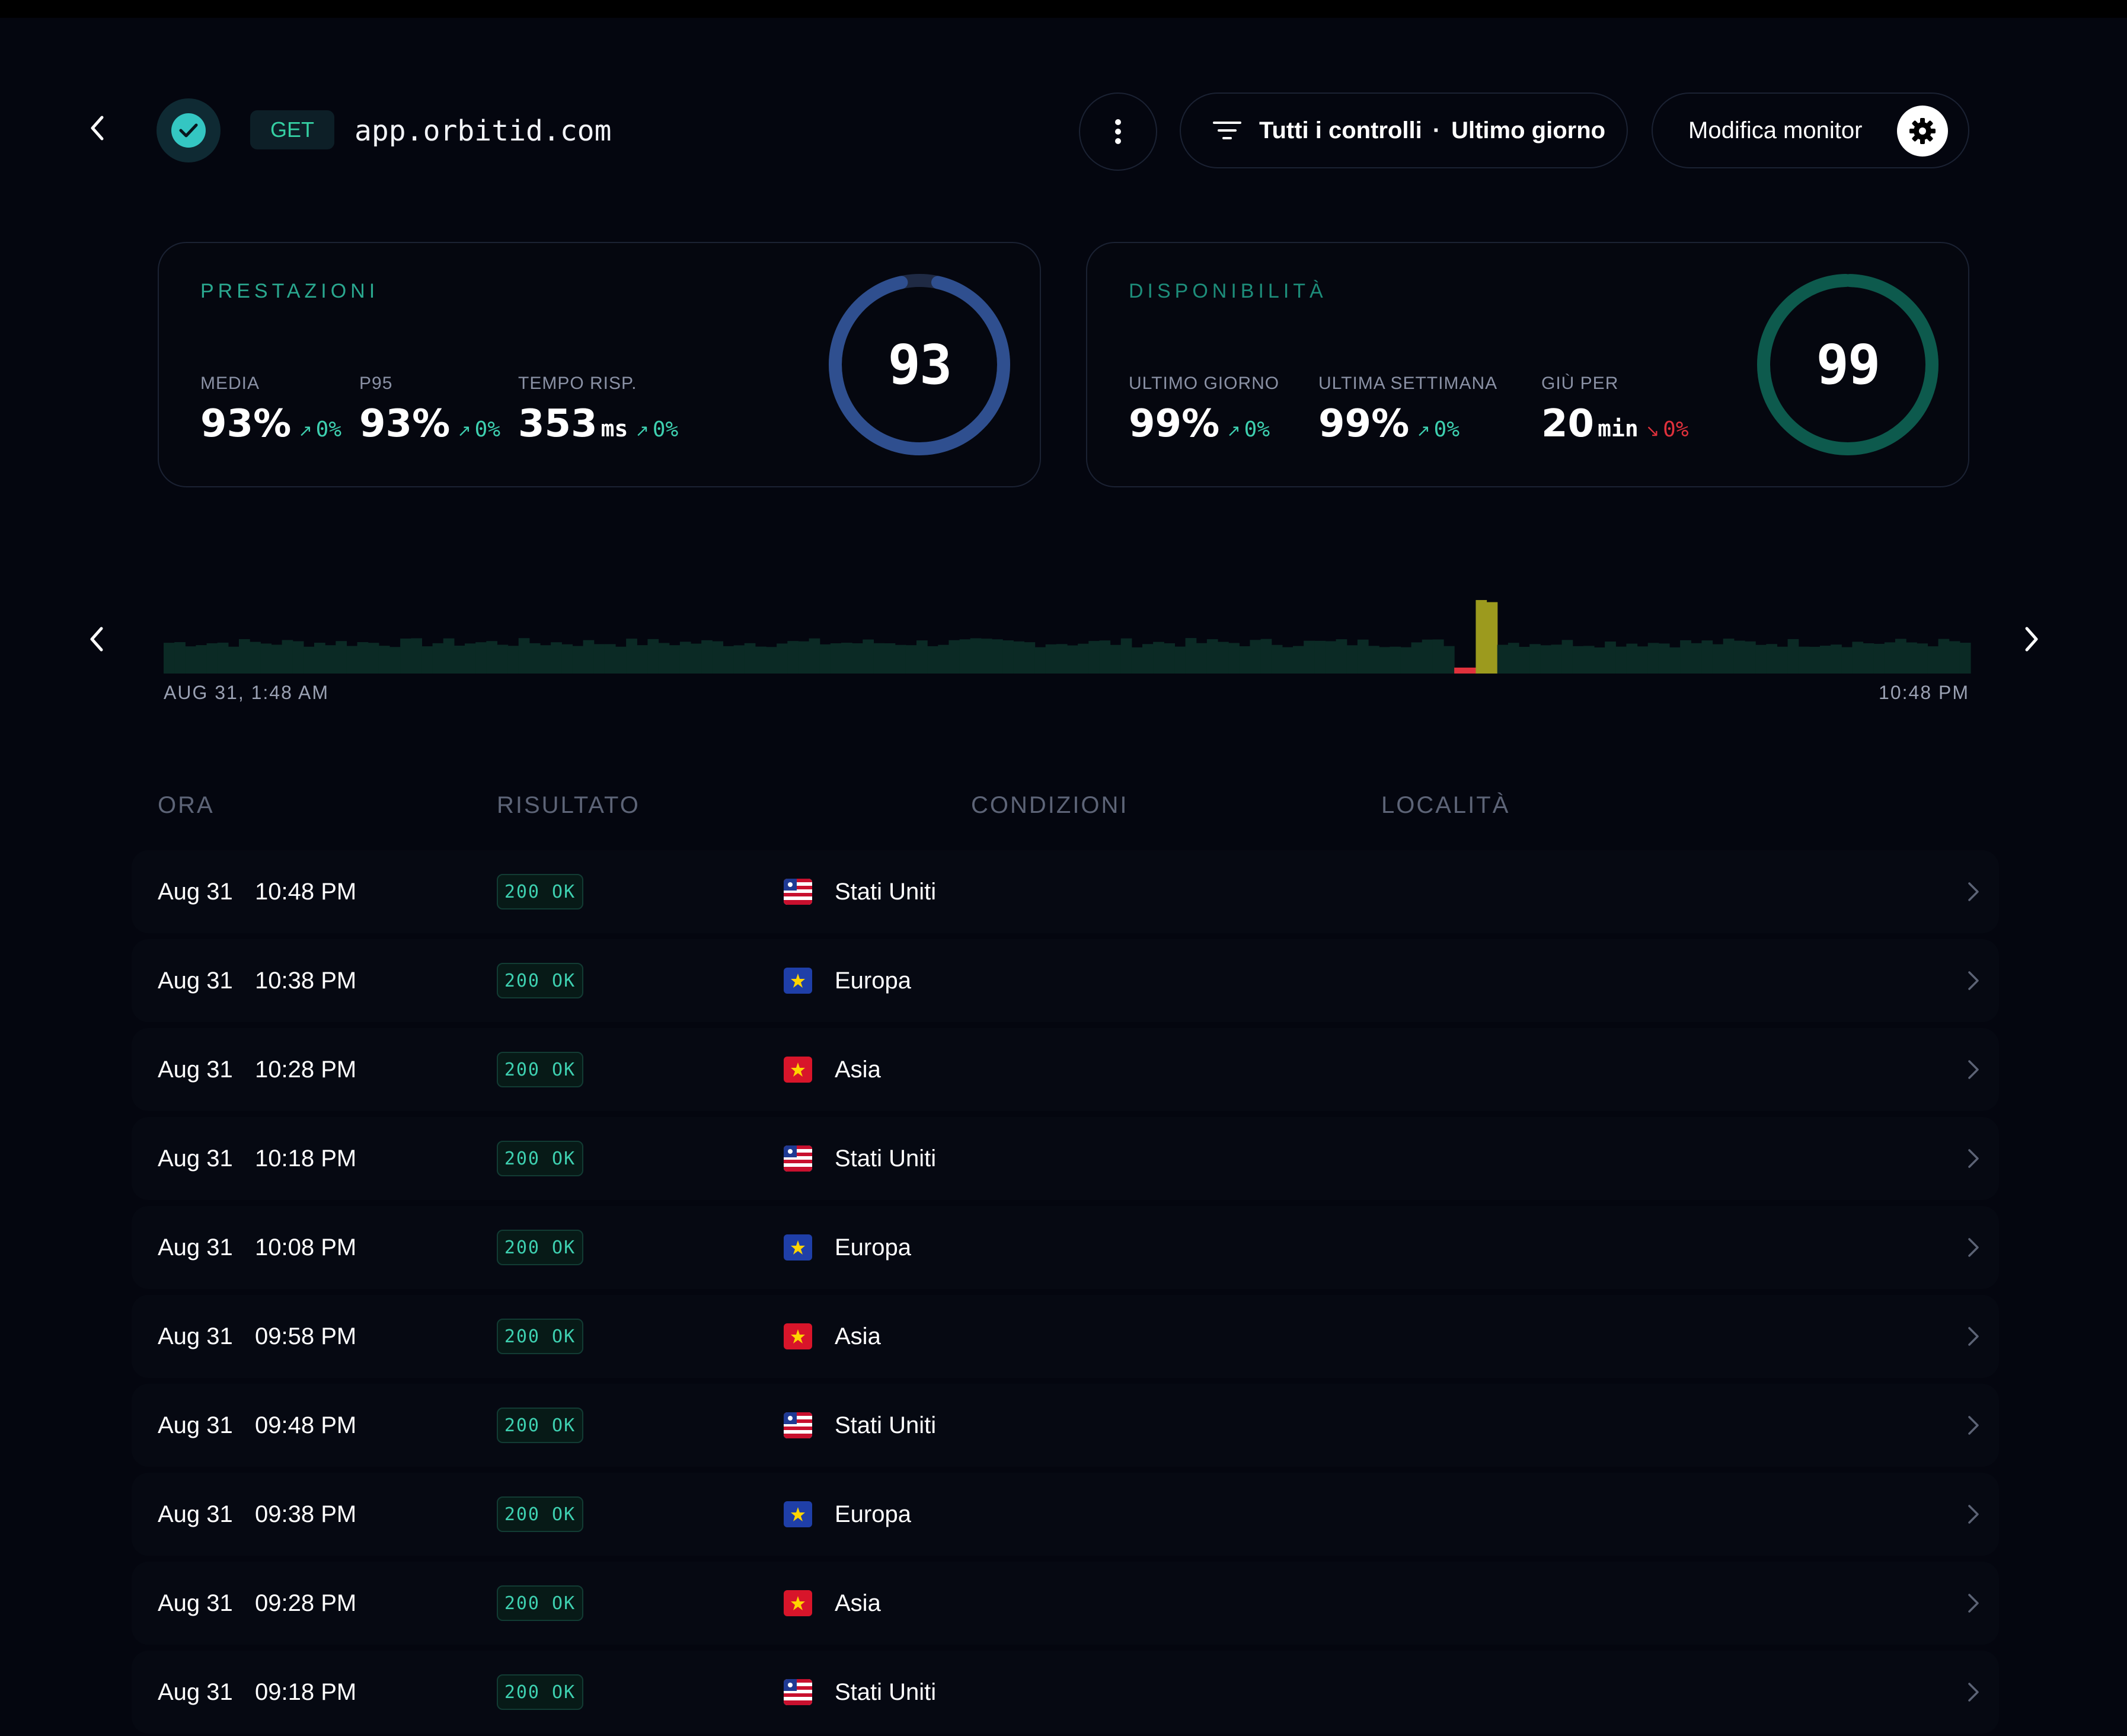  I want to click on timeline-chart, so click(1067, 633).